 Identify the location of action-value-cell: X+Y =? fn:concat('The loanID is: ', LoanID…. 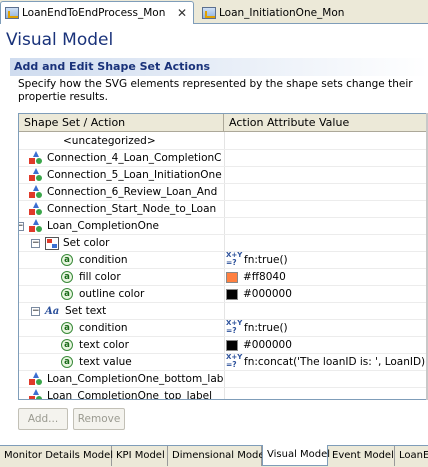
(326, 361).